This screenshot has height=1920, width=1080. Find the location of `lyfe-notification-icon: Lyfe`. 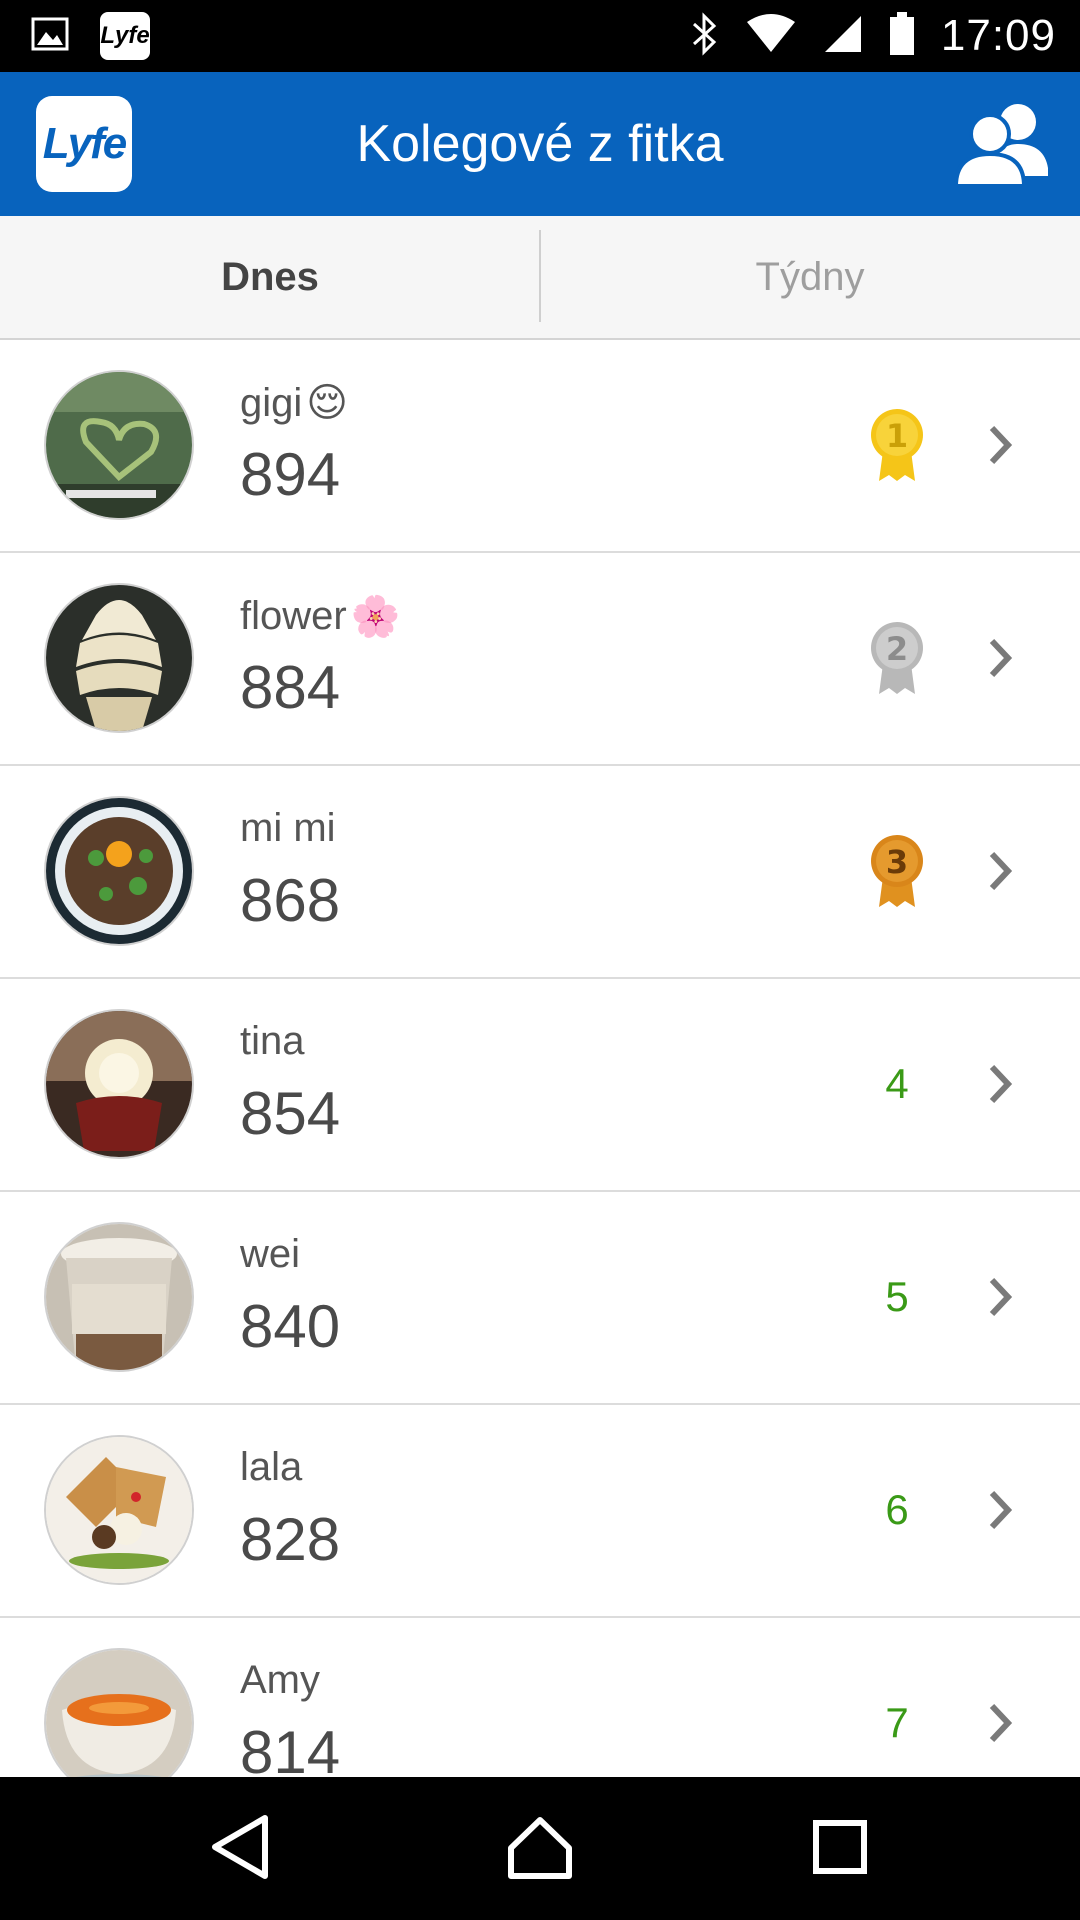

lyfe-notification-icon: Lyfe is located at coordinates (125, 36).